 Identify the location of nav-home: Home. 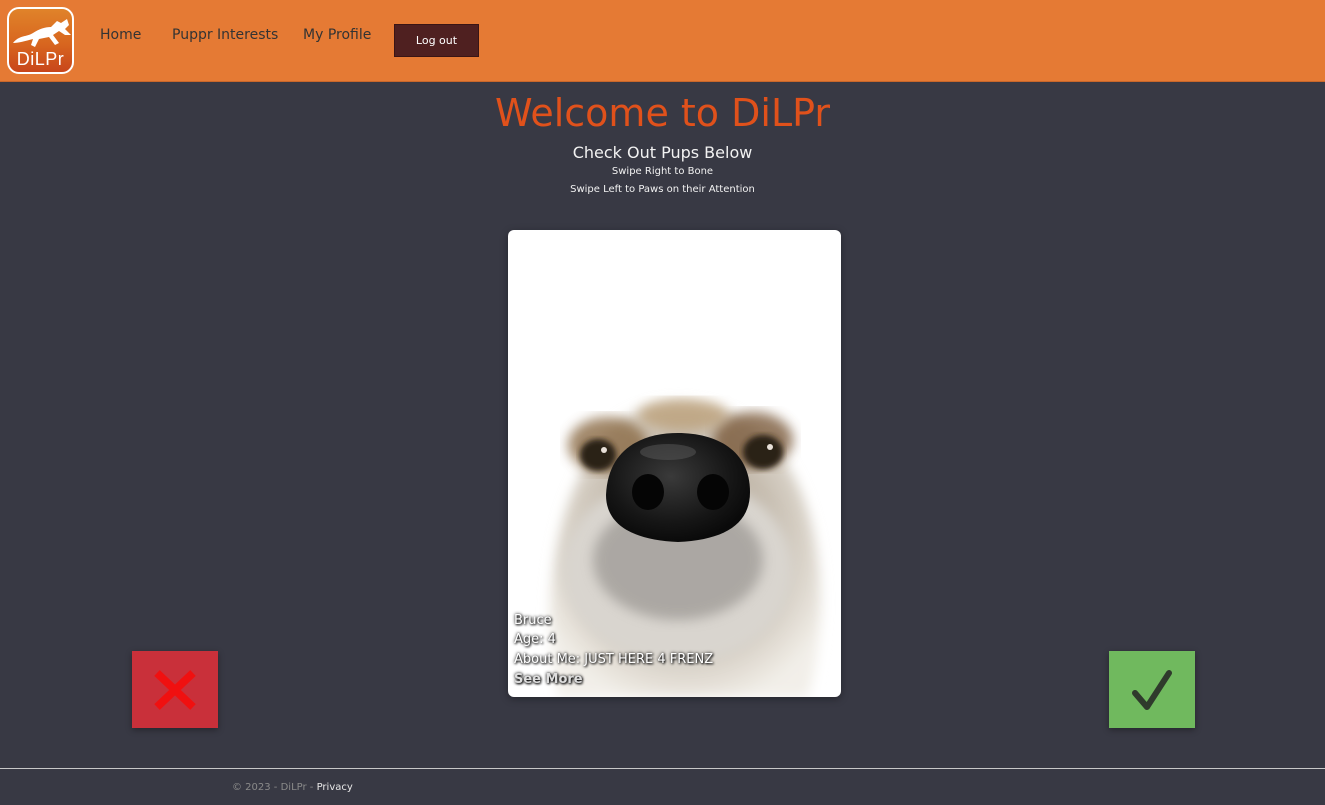
(120, 35).